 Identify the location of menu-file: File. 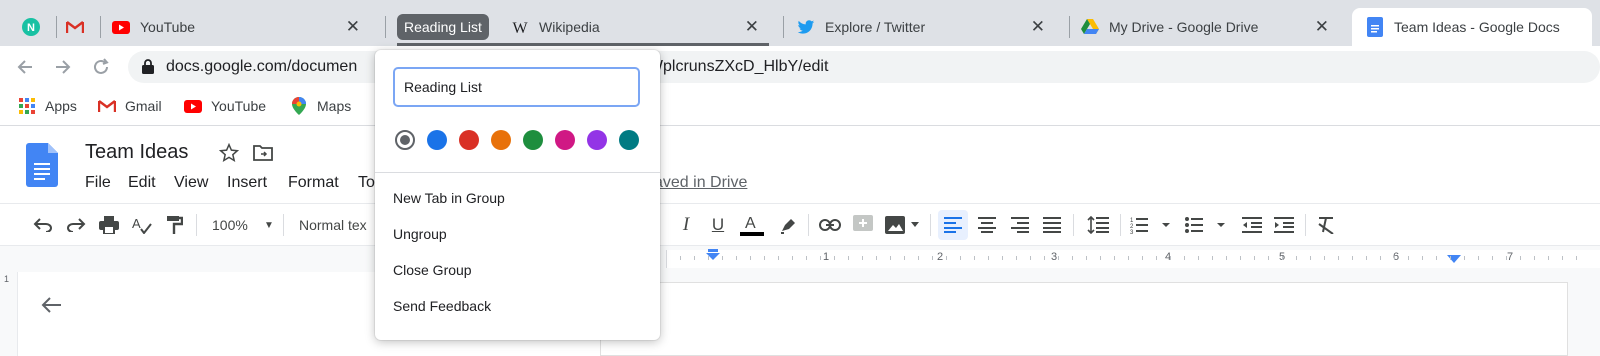
(98, 183).